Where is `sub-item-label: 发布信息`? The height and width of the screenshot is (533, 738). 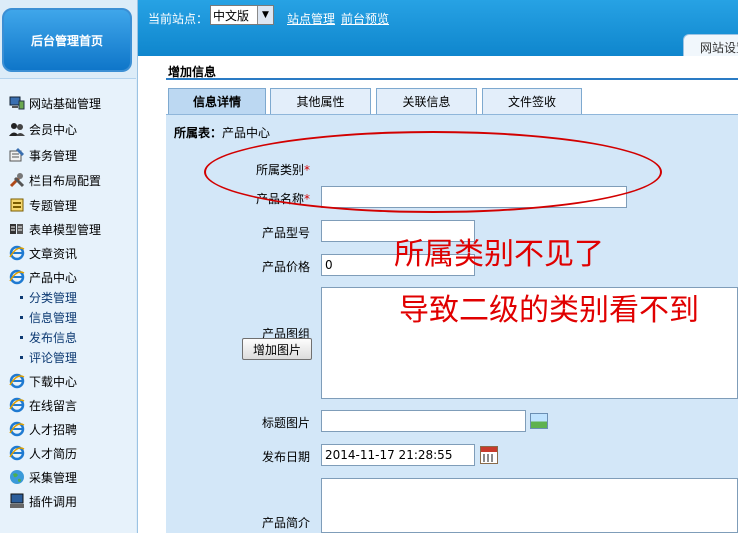
sub-item-label: 发布信息 is located at coordinates (53, 337).